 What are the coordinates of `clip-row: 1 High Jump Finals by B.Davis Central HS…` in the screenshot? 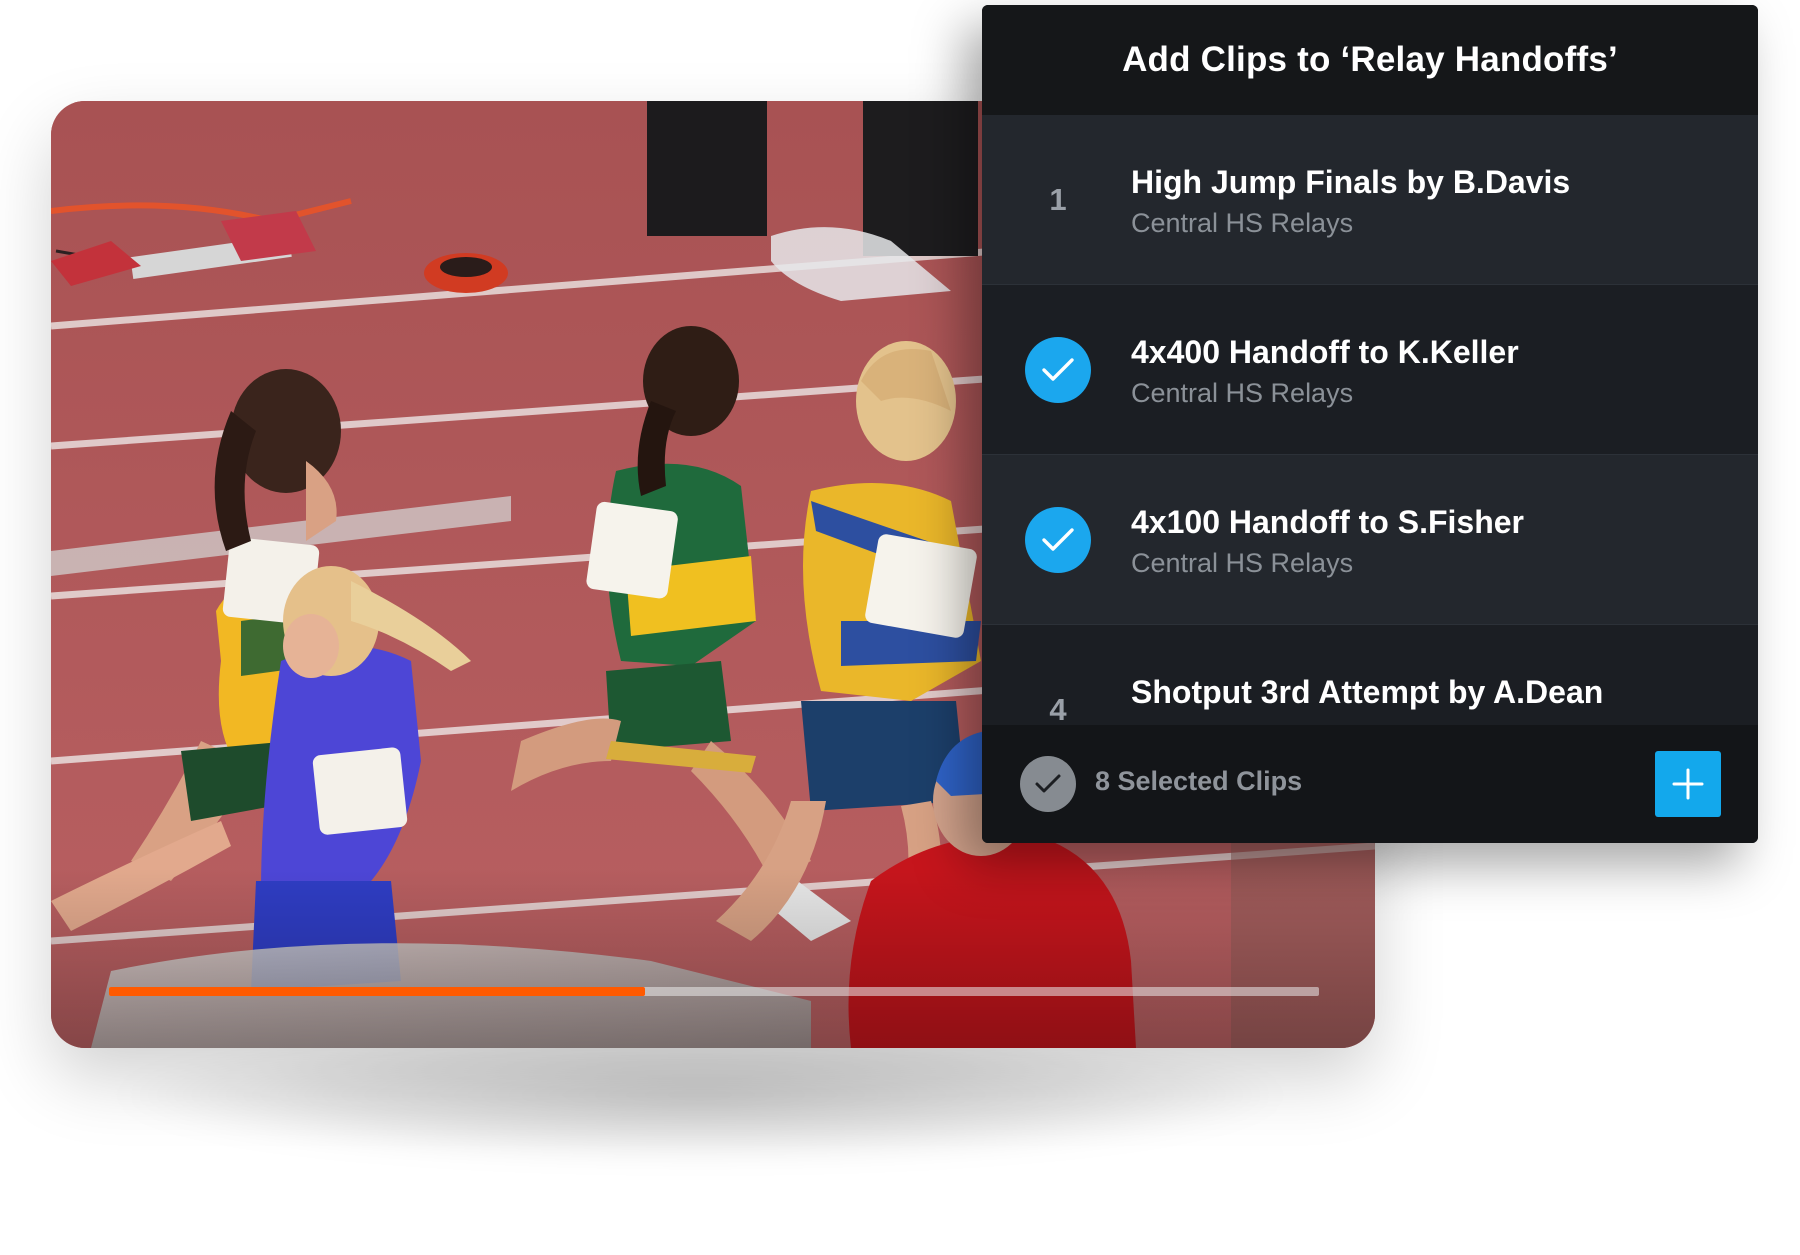 It's located at (1370, 200).